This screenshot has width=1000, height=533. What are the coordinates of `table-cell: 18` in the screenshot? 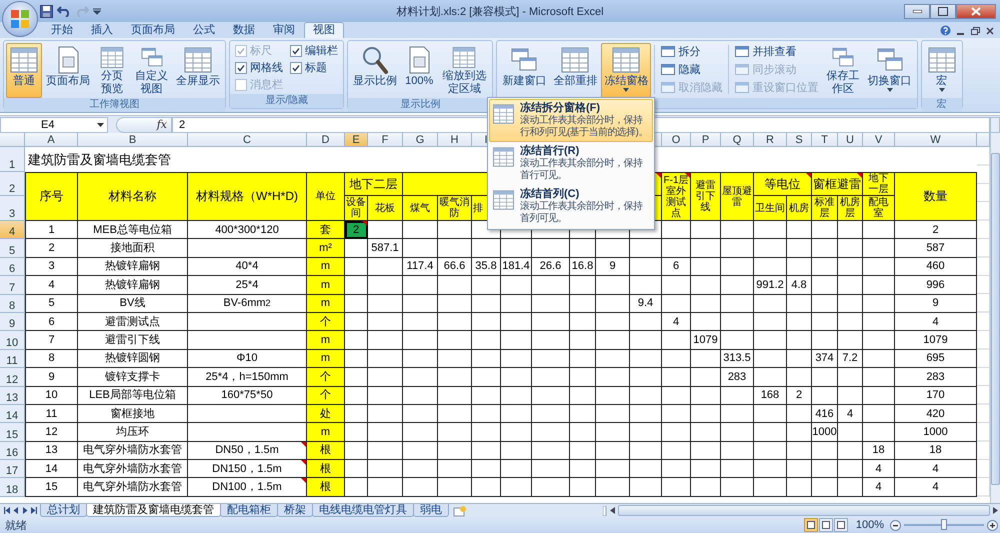 It's located at (879, 451).